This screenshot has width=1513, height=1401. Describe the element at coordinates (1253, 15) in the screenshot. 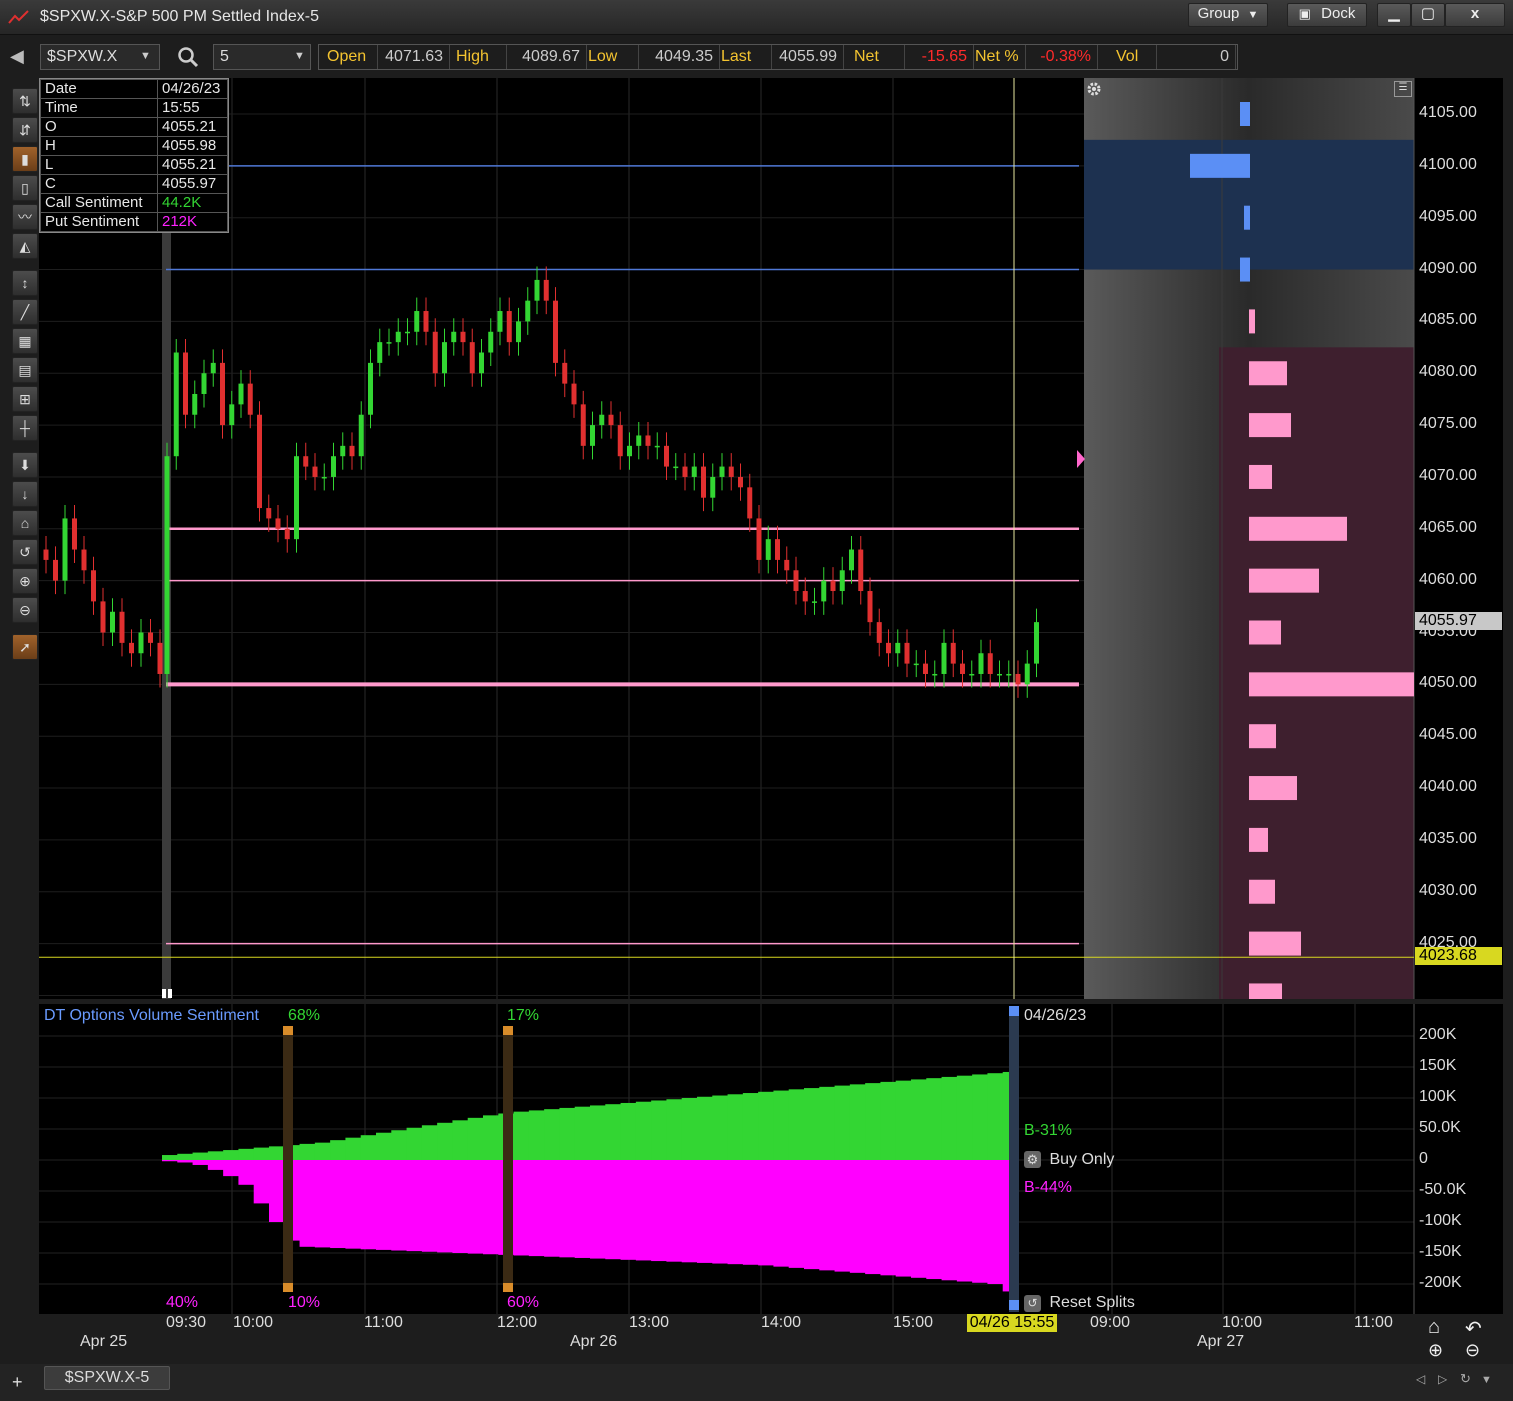

I see `chevron-down-icon: ▼` at that location.